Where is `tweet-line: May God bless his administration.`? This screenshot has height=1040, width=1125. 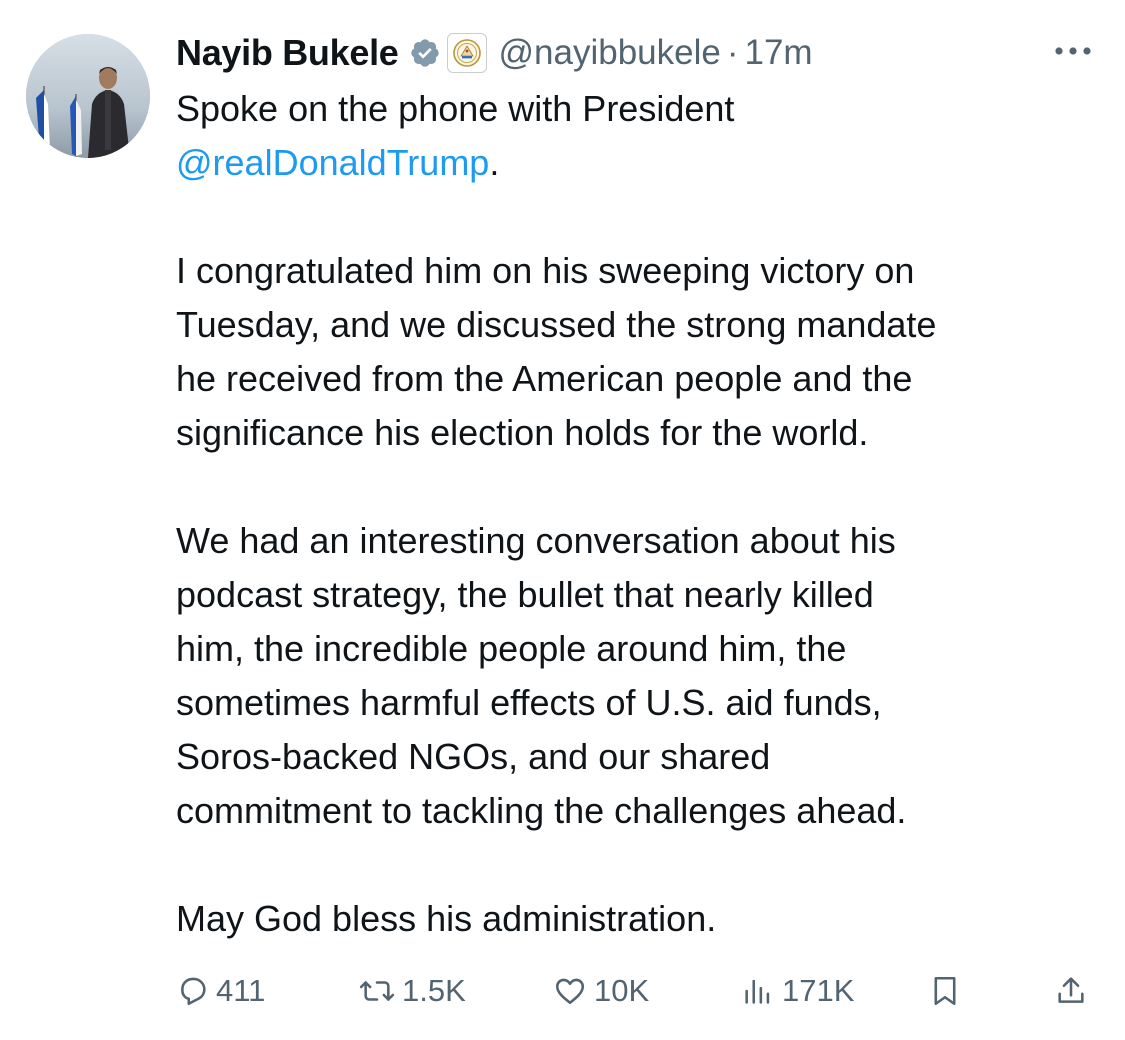
tweet-line: May God bless his administration. is located at coordinates (446, 918).